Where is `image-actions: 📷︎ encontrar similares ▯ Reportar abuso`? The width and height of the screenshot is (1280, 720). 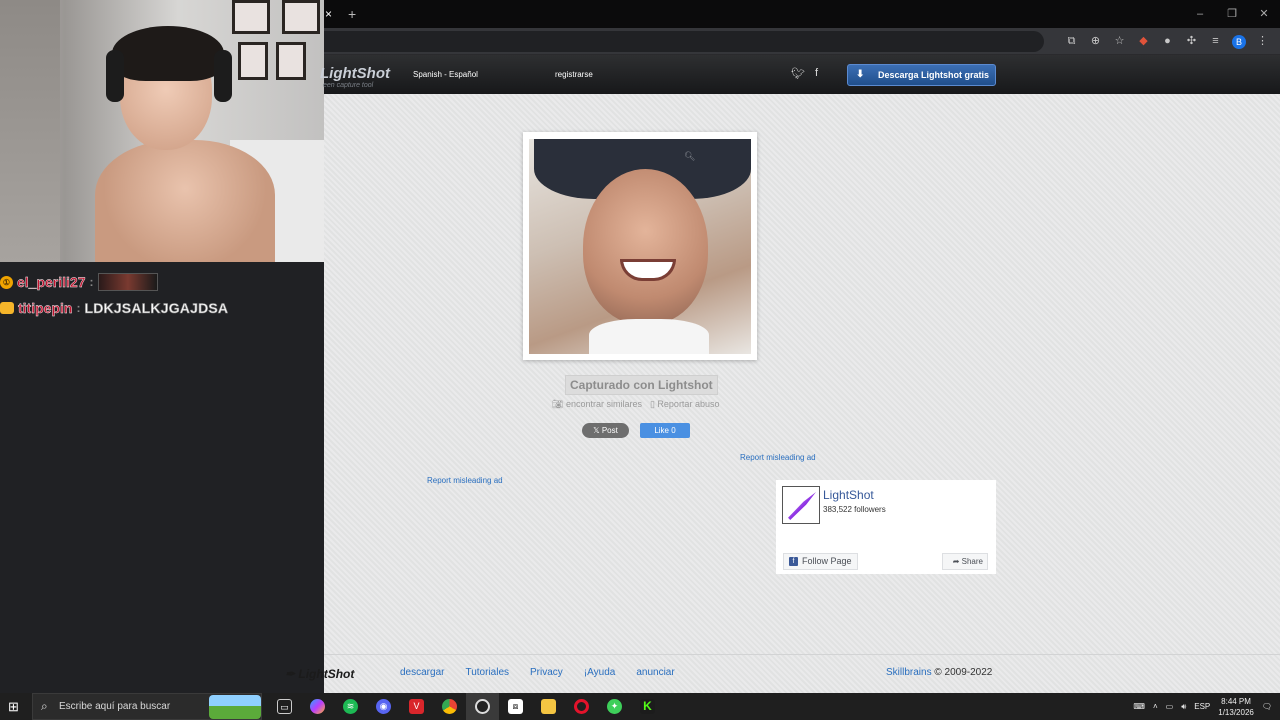 image-actions: 📷︎ encontrar similares ▯ Reportar abuso is located at coordinates (635, 404).